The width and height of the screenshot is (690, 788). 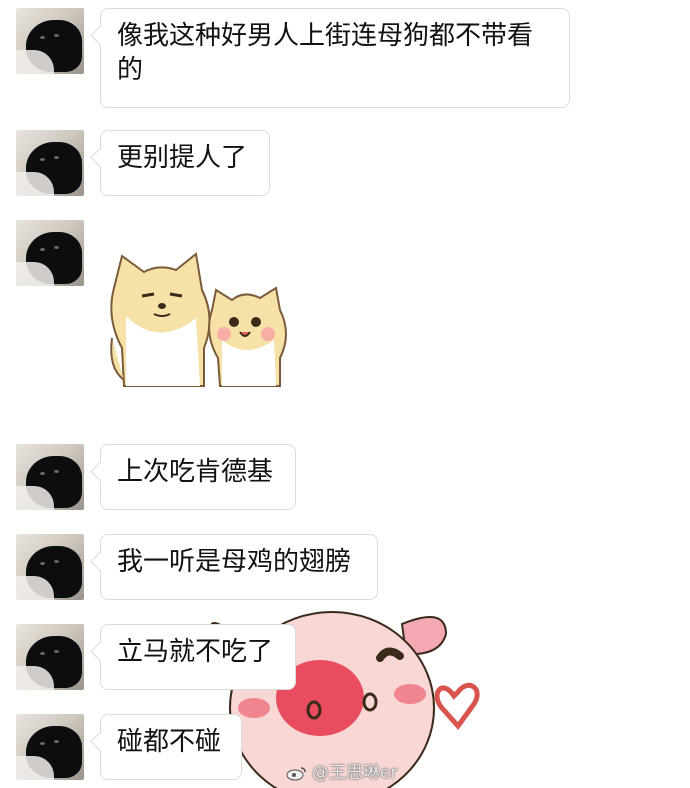 I want to click on message-bubble: 立马就不吃了, so click(x=198, y=657).